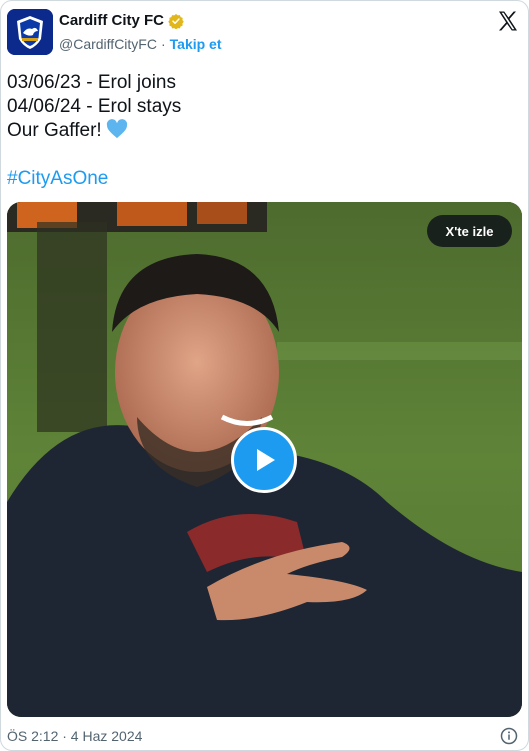 Image resolution: width=529 pixels, height=751 pixels. Describe the element at coordinates (469, 231) in the screenshot. I see `watch-on-x-button: X'te izle` at that location.